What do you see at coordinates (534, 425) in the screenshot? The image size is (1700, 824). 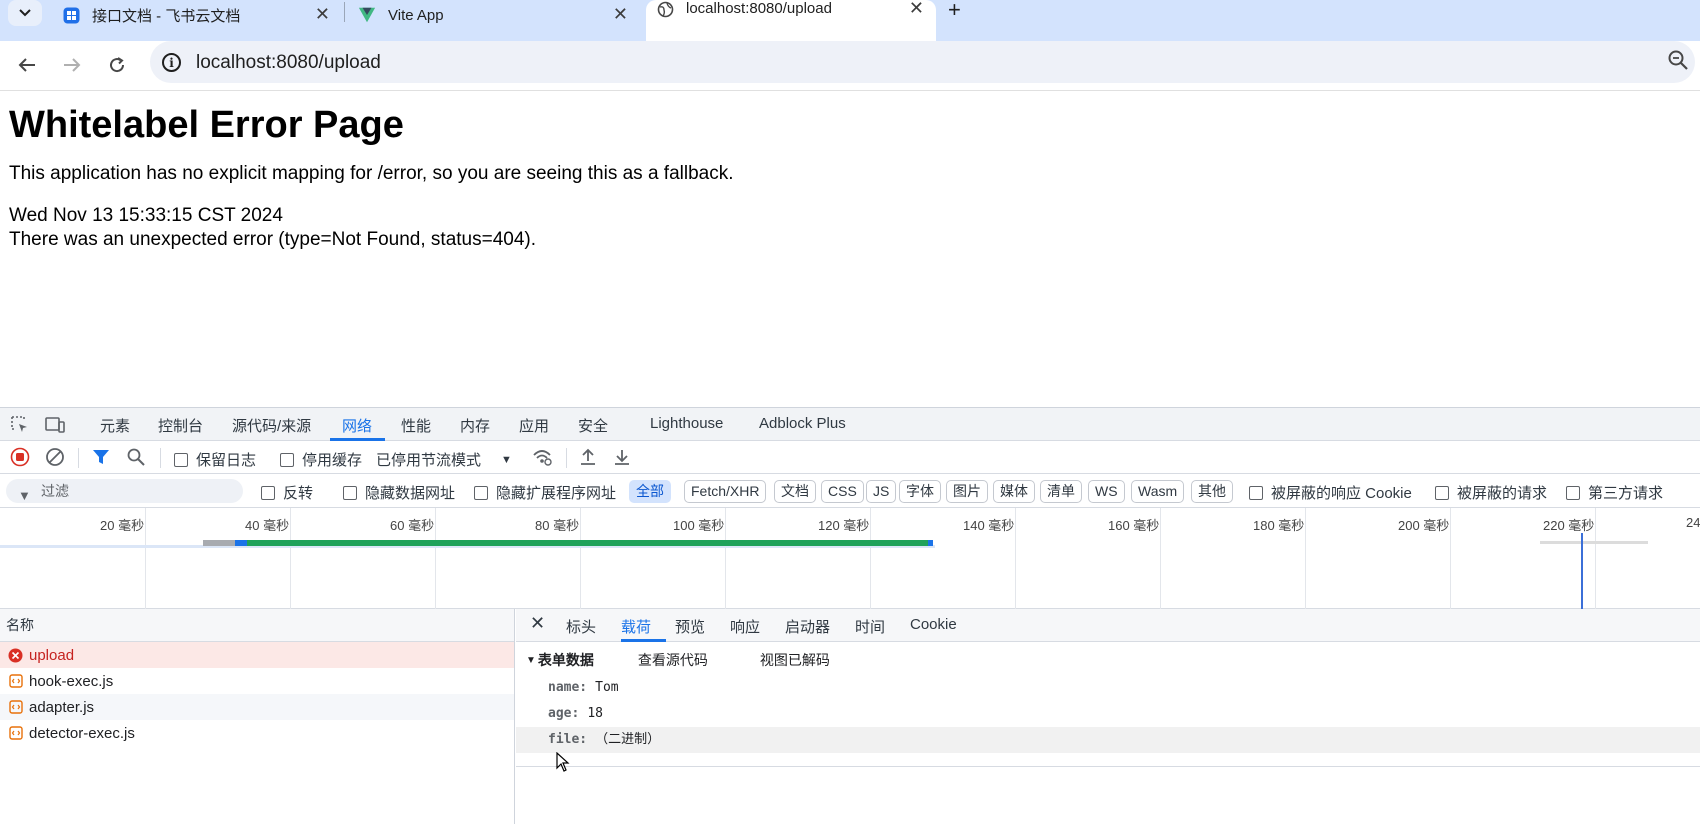 I see `devtools-tab-application: 应用` at bounding box center [534, 425].